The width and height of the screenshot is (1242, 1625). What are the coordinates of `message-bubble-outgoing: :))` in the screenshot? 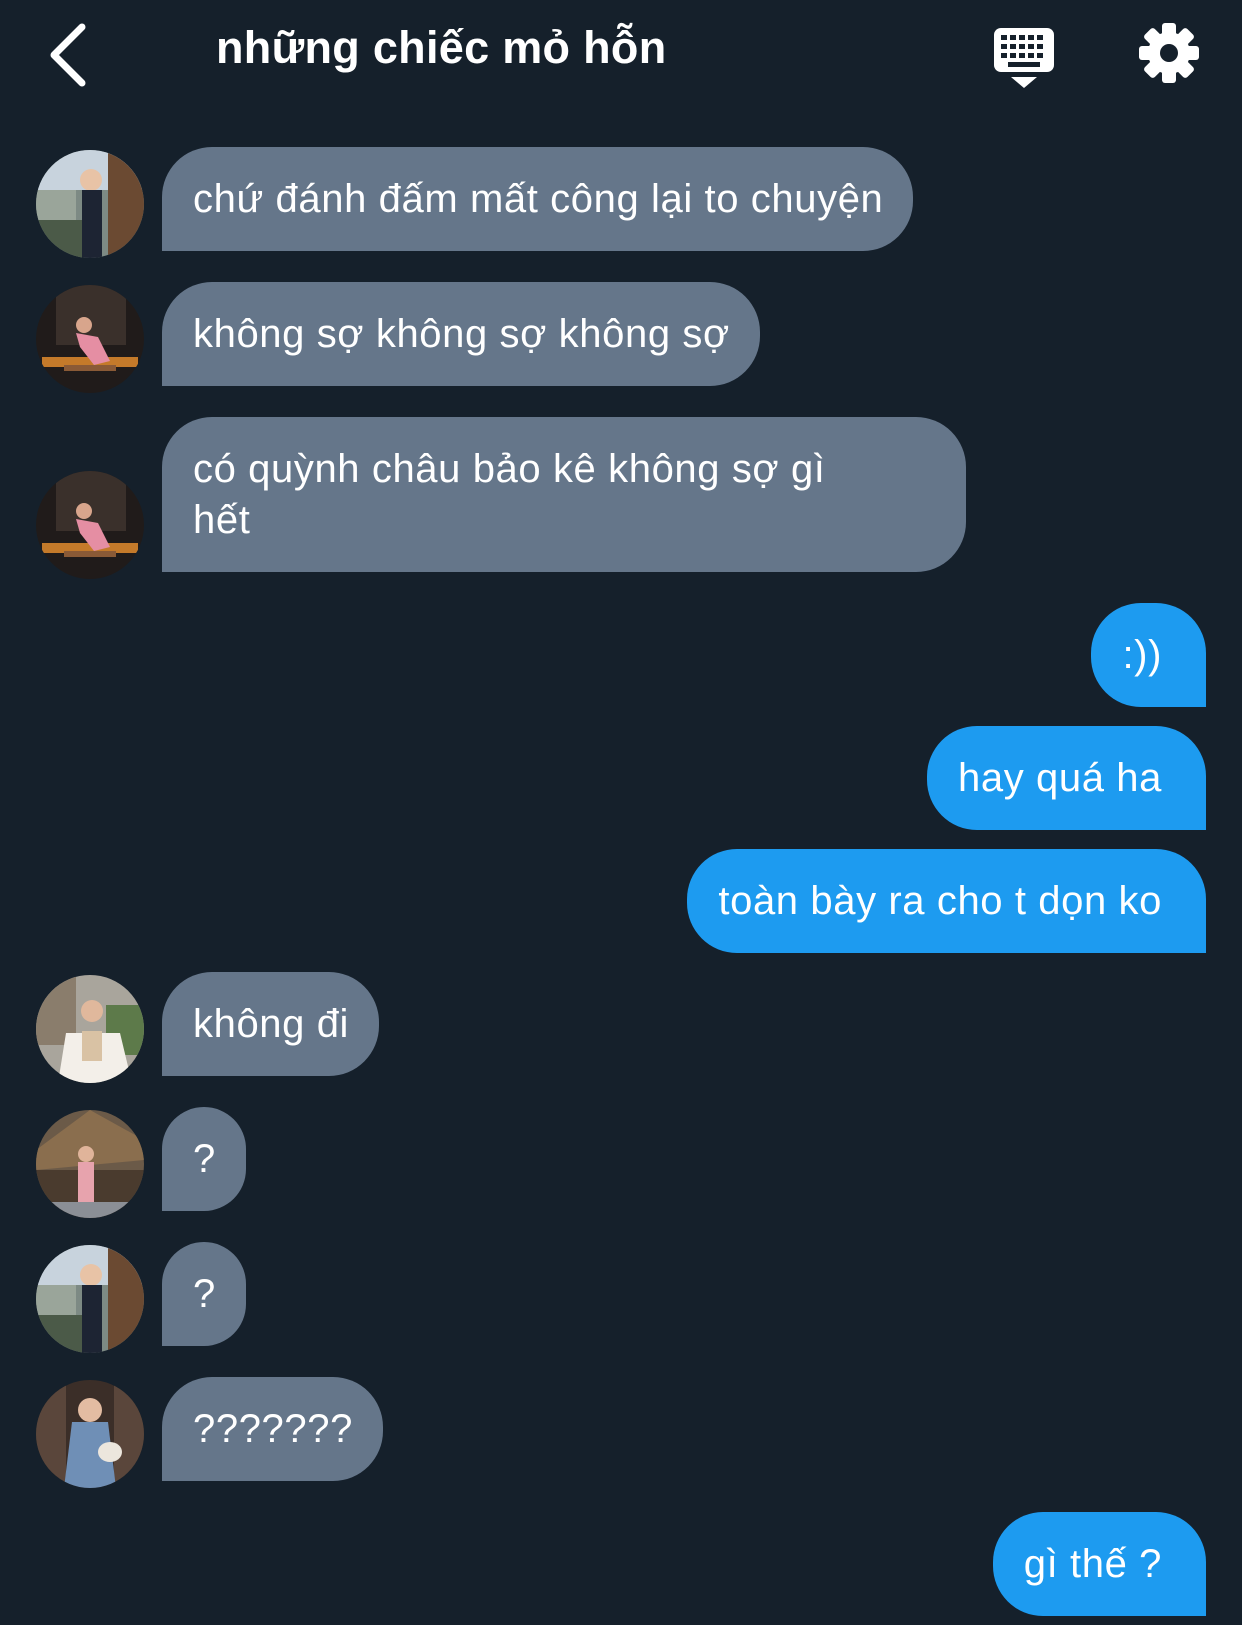 It's located at (1148, 655).